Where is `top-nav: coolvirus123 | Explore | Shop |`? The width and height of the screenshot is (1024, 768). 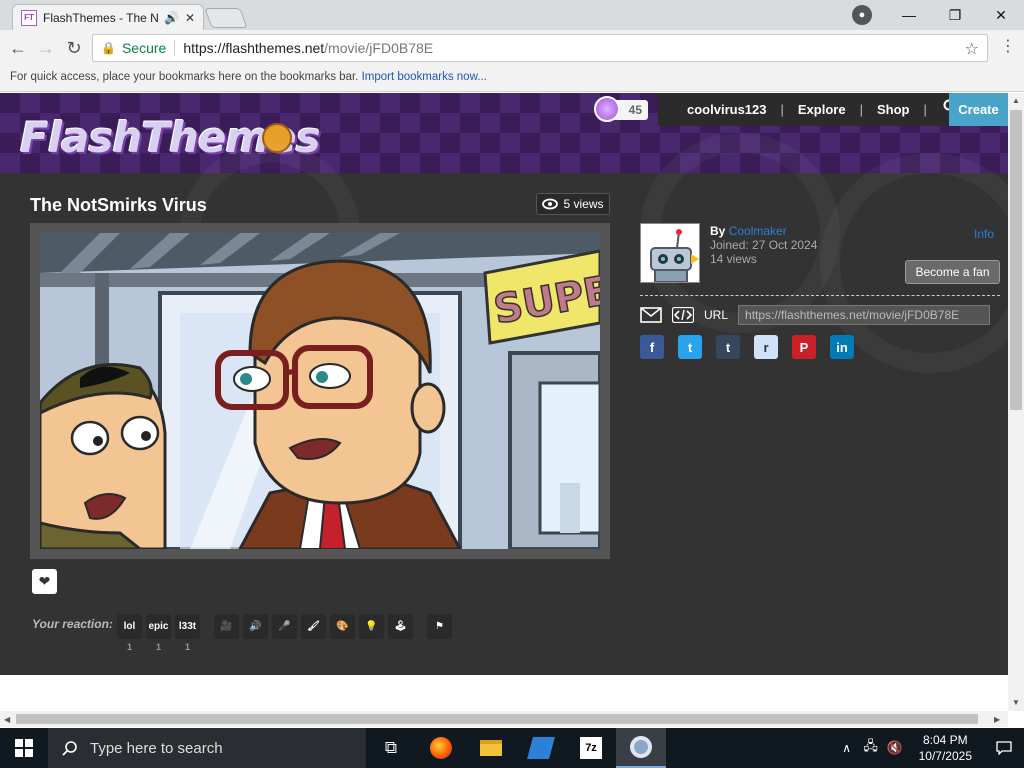
top-nav: coolvirus123 | Explore | Shop | is located at coordinates (816, 109).